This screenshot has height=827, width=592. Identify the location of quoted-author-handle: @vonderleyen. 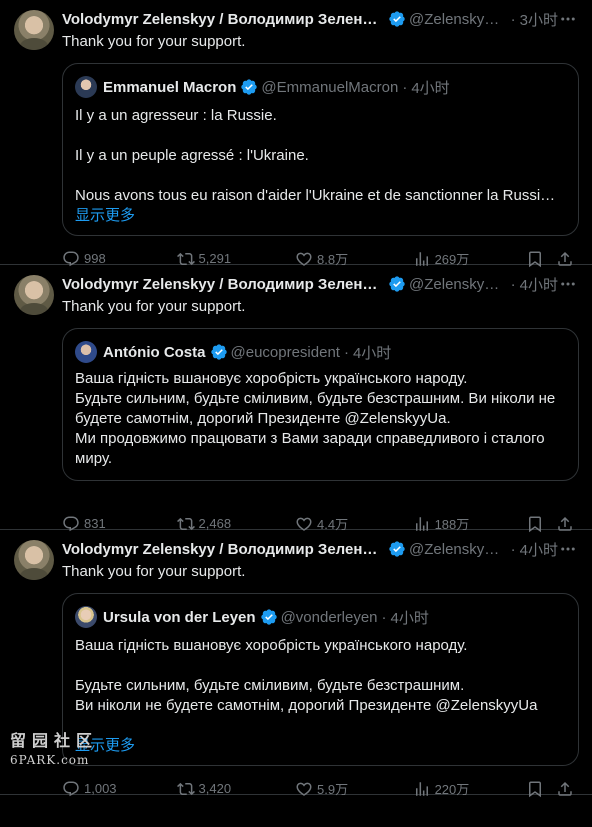
(329, 617).